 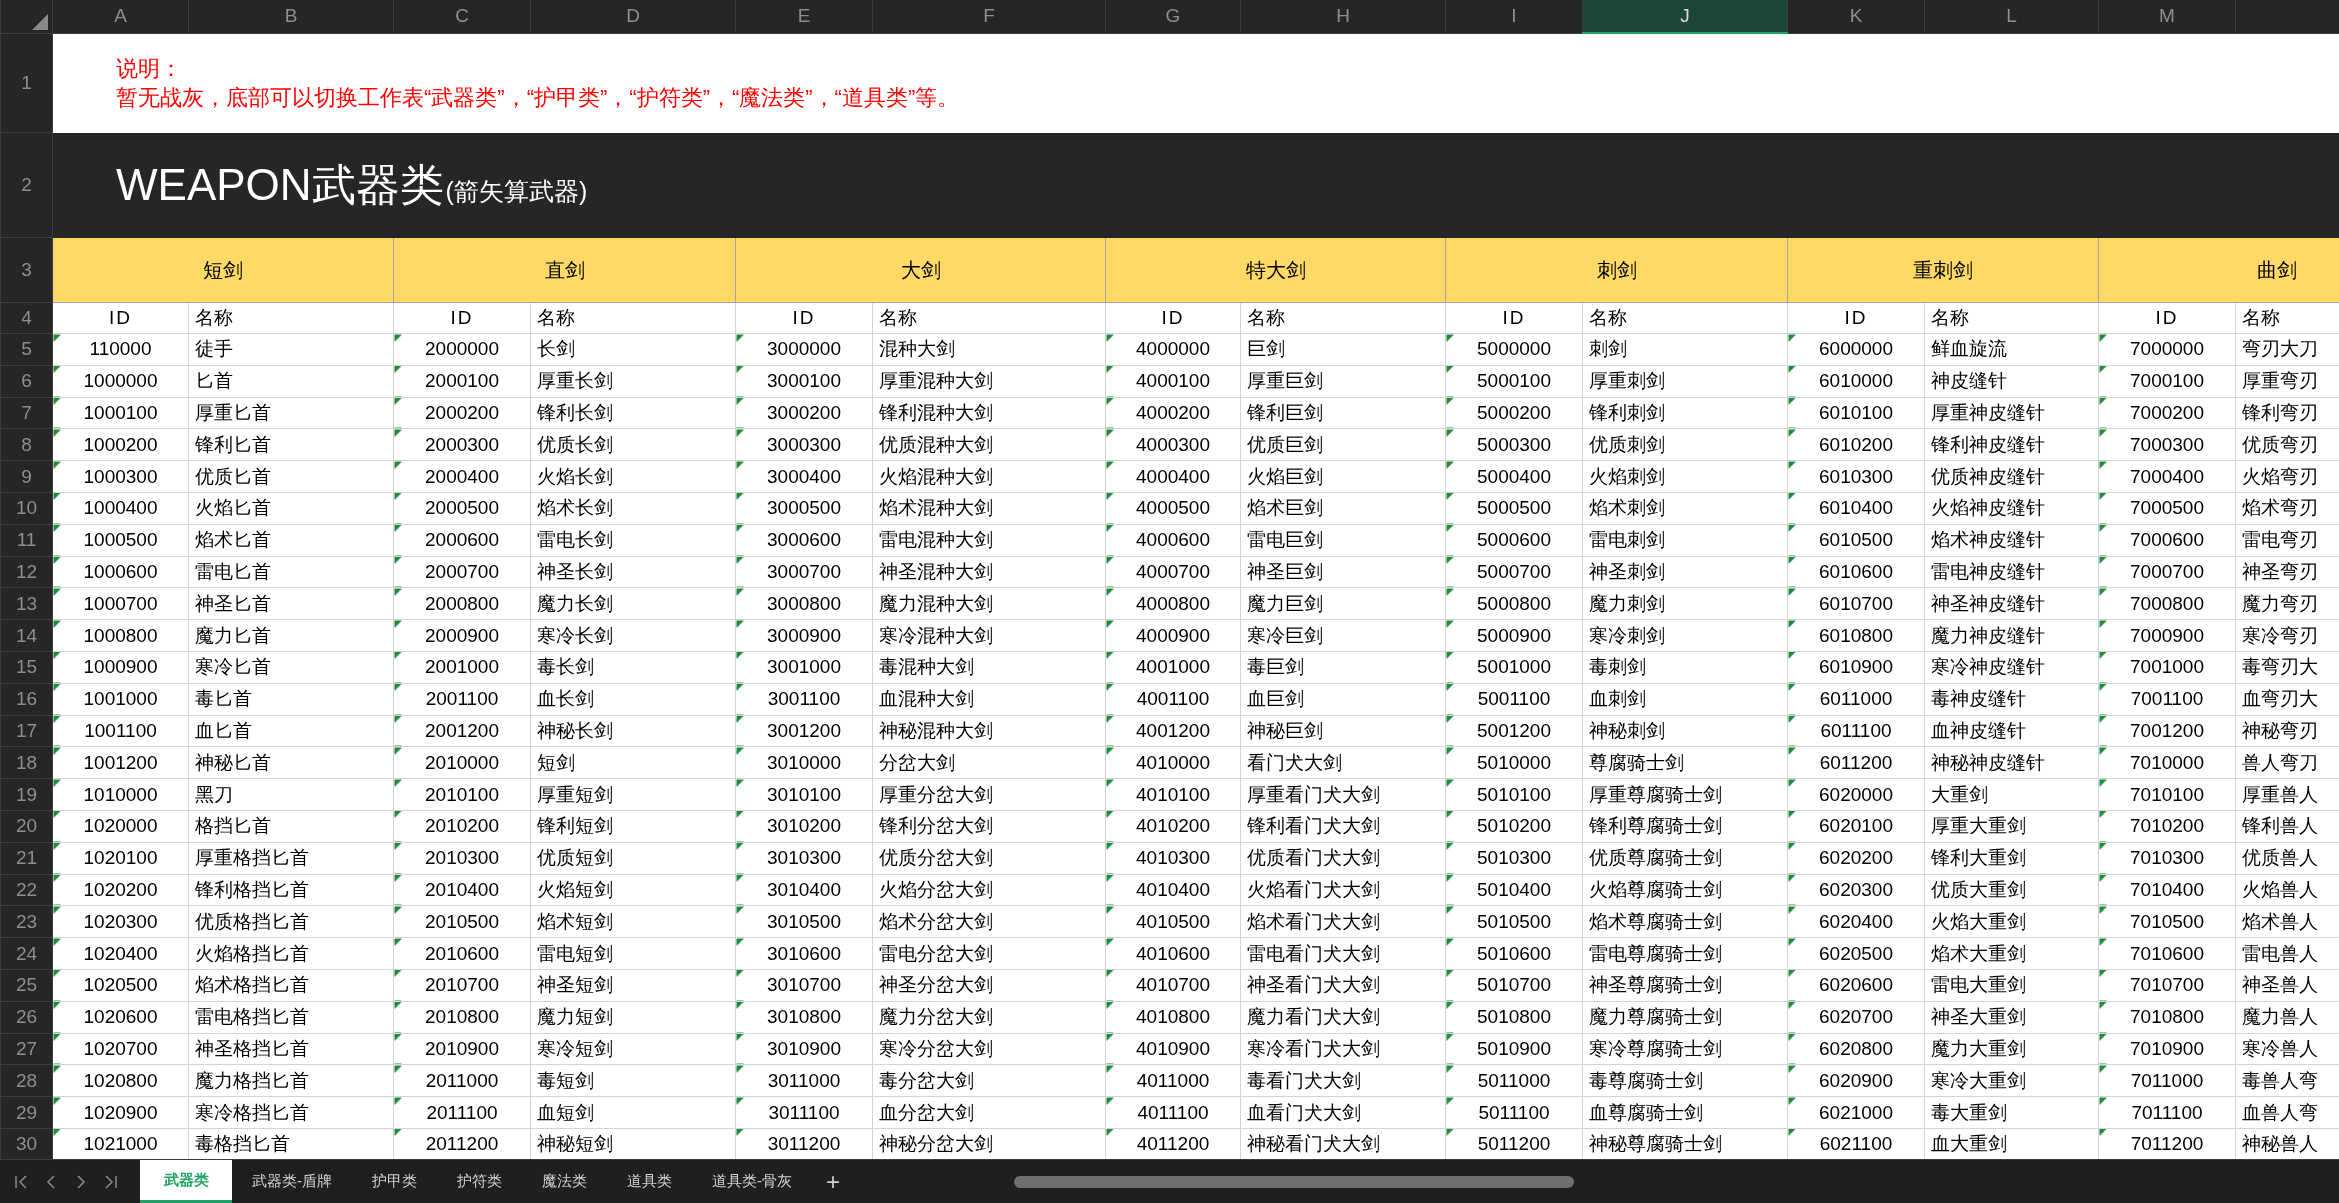 I want to click on row-number: 4, so click(x=26, y=318).